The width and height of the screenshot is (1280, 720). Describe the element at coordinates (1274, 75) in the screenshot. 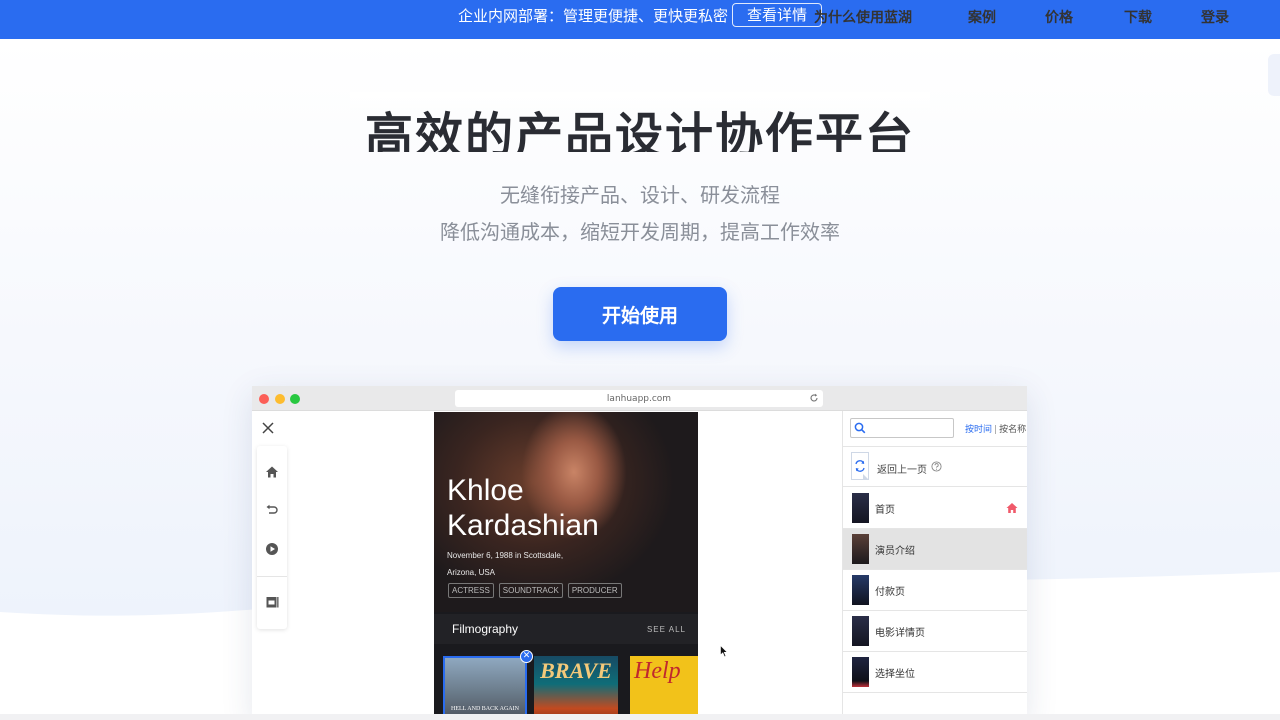

I see `register-button-edge` at that location.